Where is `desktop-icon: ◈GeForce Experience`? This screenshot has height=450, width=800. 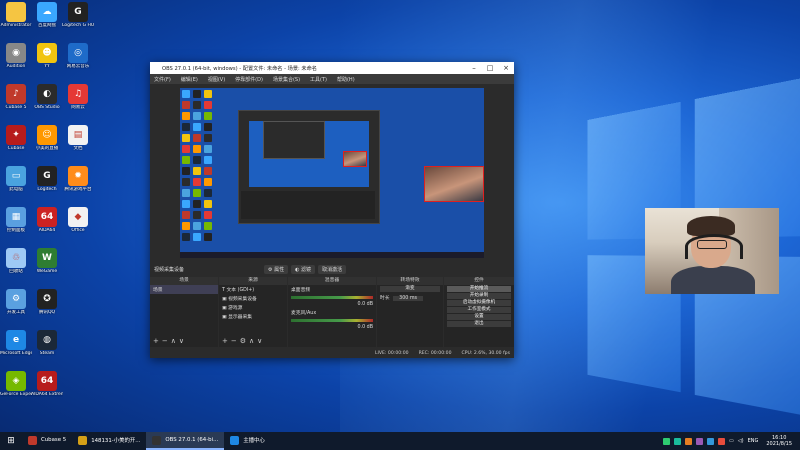
desktop-icon: ◈GeForce Experience is located at coordinates (16, 384).